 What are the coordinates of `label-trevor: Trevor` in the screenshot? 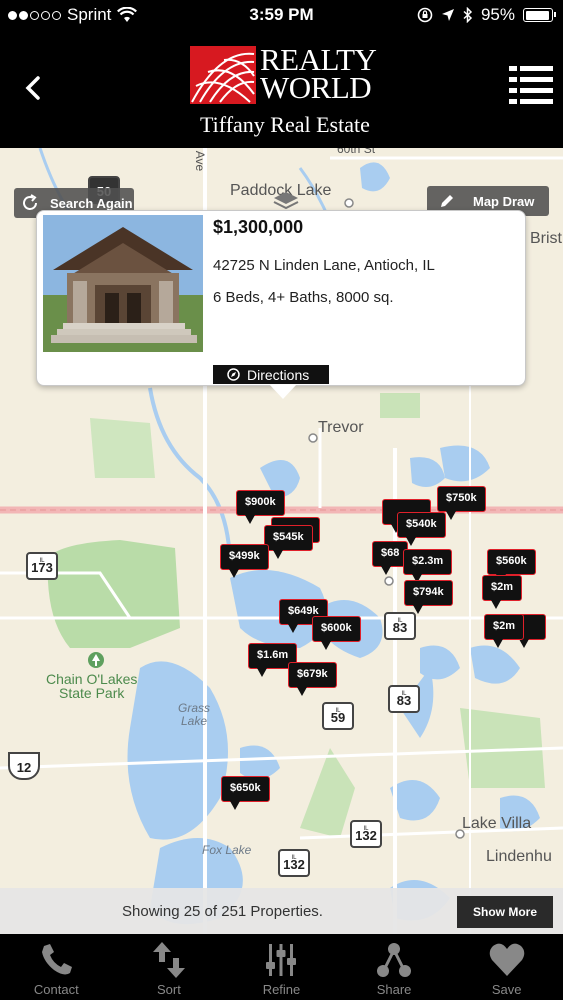 It's located at (341, 427).